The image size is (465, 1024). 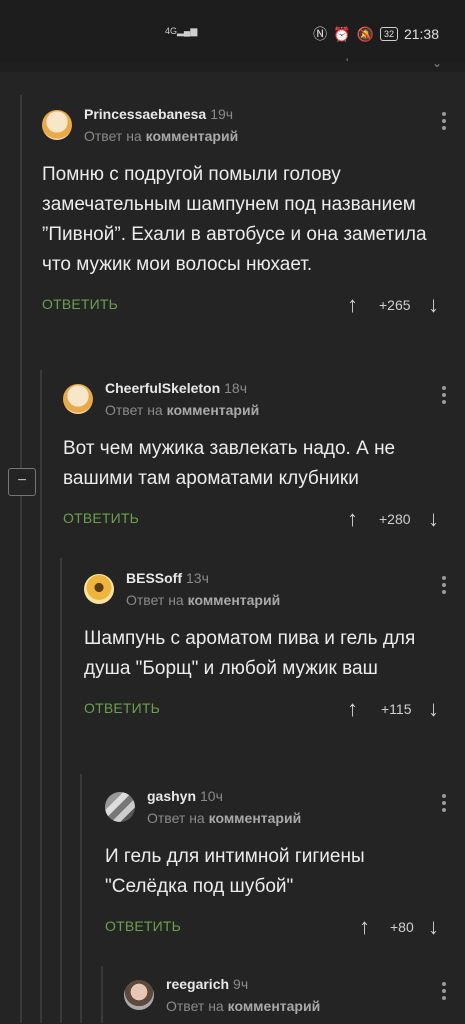 What do you see at coordinates (185, 796) in the screenshot?
I see `author-name: gashyn 10ч` at bounding box center [185, 796].